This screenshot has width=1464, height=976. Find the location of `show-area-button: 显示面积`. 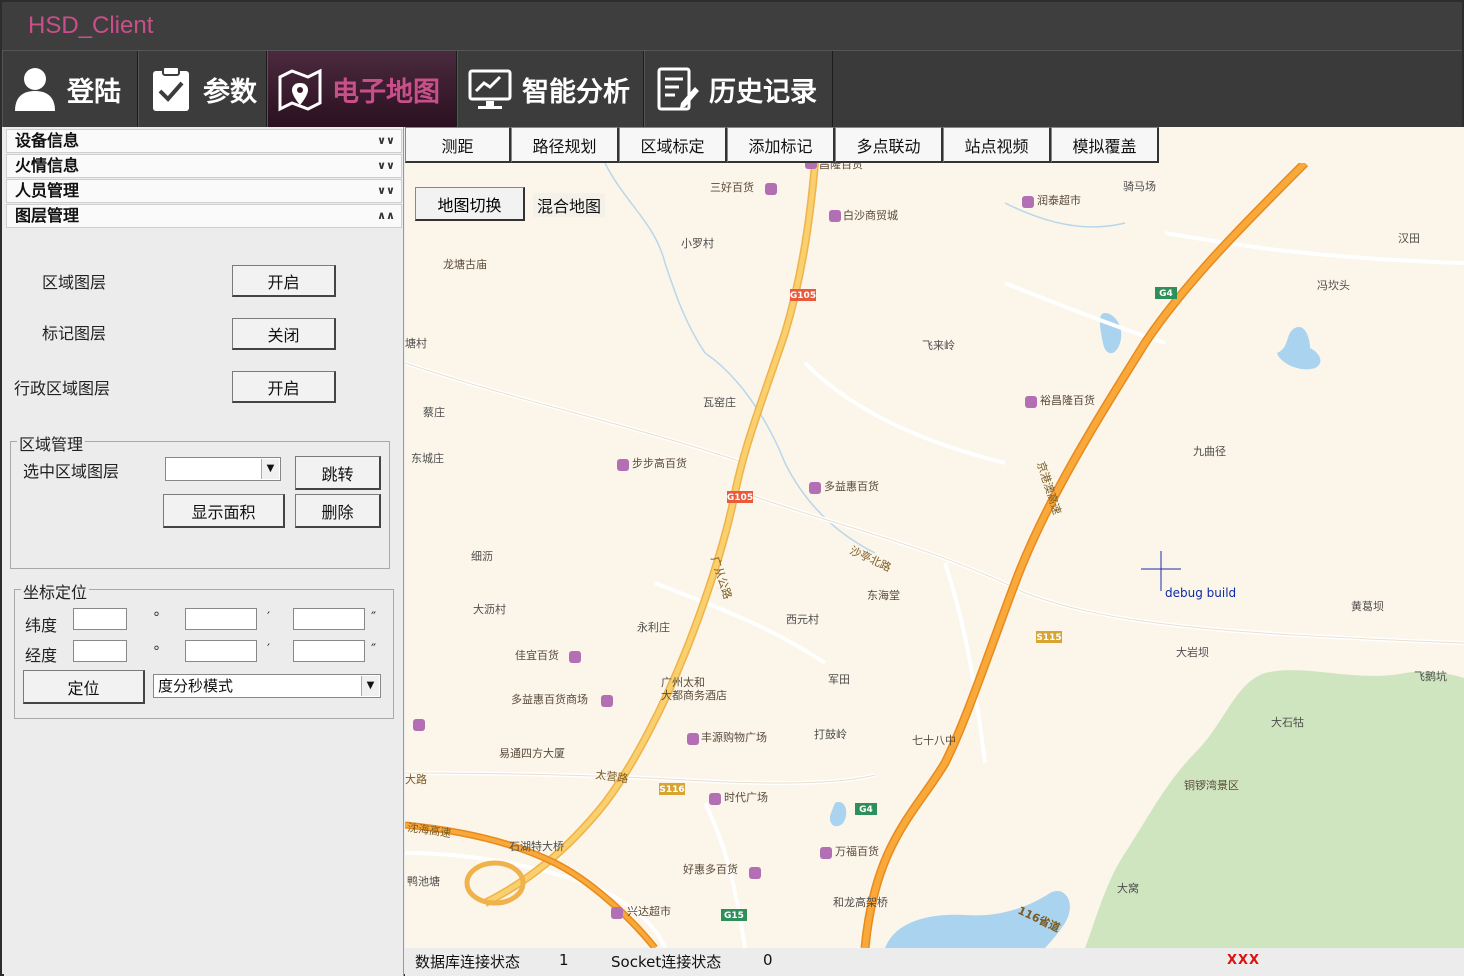

show-area-button: 显示面积 is located at coordinates (224, 511).